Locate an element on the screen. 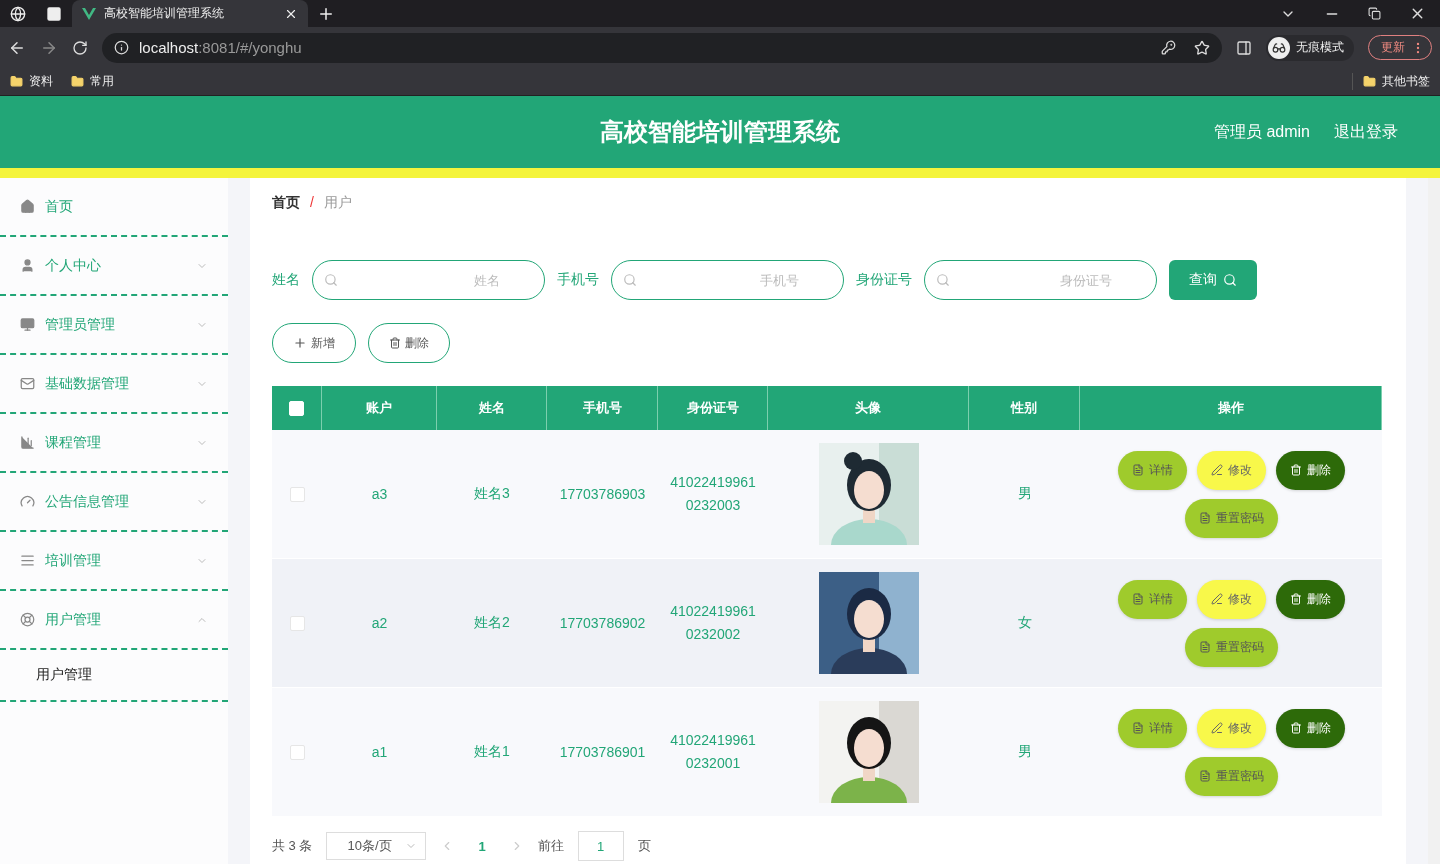 The height and width of the screenshot is (864, 1440). total-count: 共 3 条 is located at coordinates (292, 846).